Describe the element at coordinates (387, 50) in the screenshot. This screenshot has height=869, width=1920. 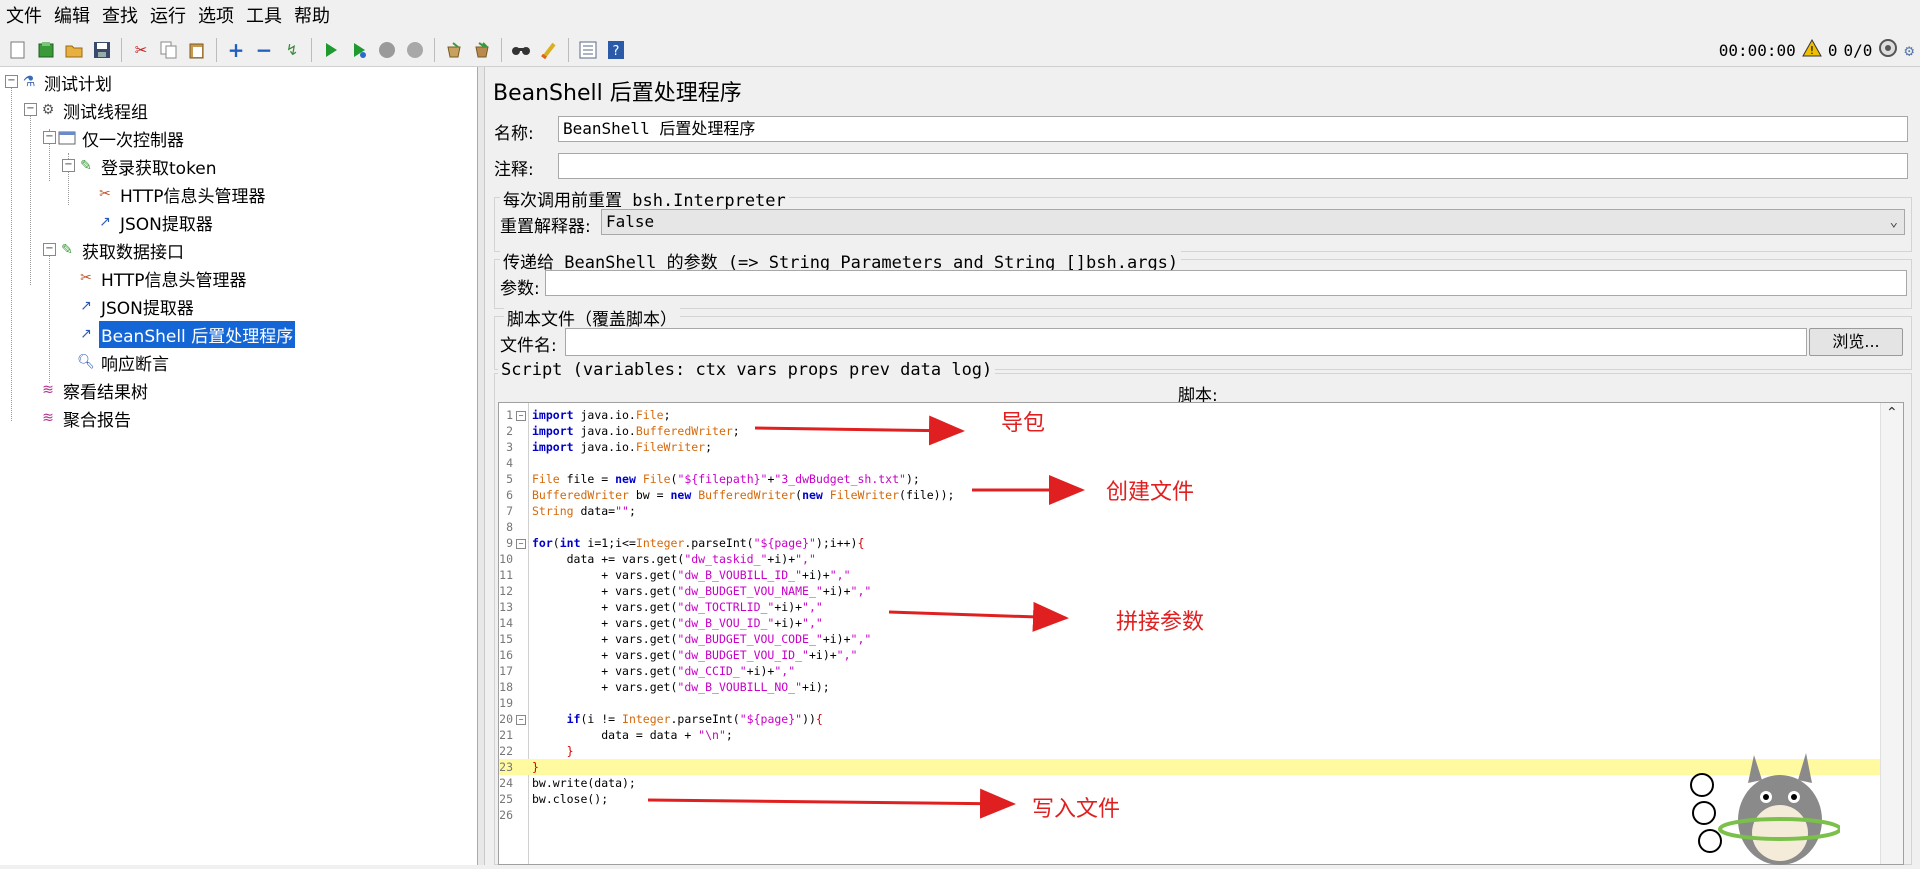
I see `stop-icon` at that location.